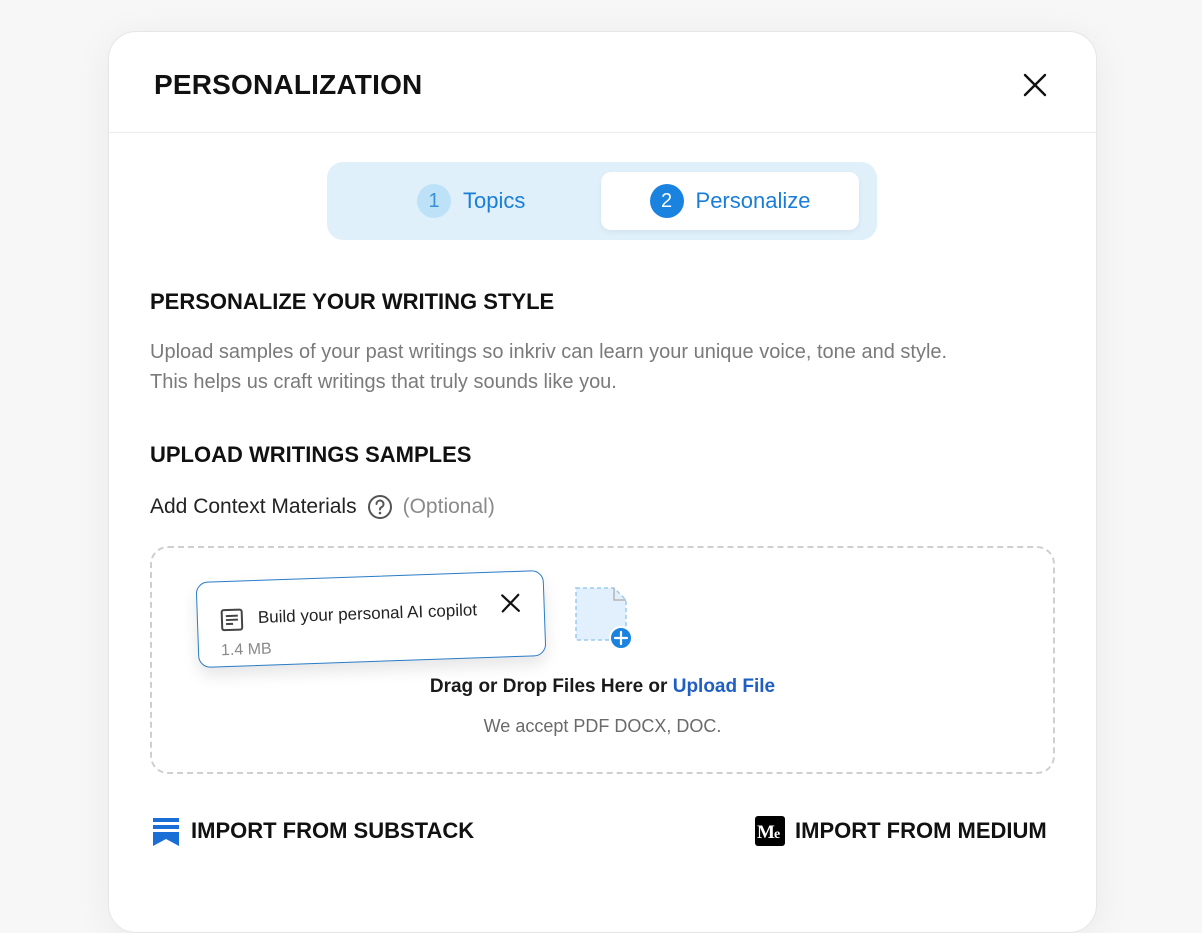 The width and height of the screenshot is (1202, 933). I want to click on style-section-title: PERSONALIZE YOUR WRITING STYLE, so click(352, 301).